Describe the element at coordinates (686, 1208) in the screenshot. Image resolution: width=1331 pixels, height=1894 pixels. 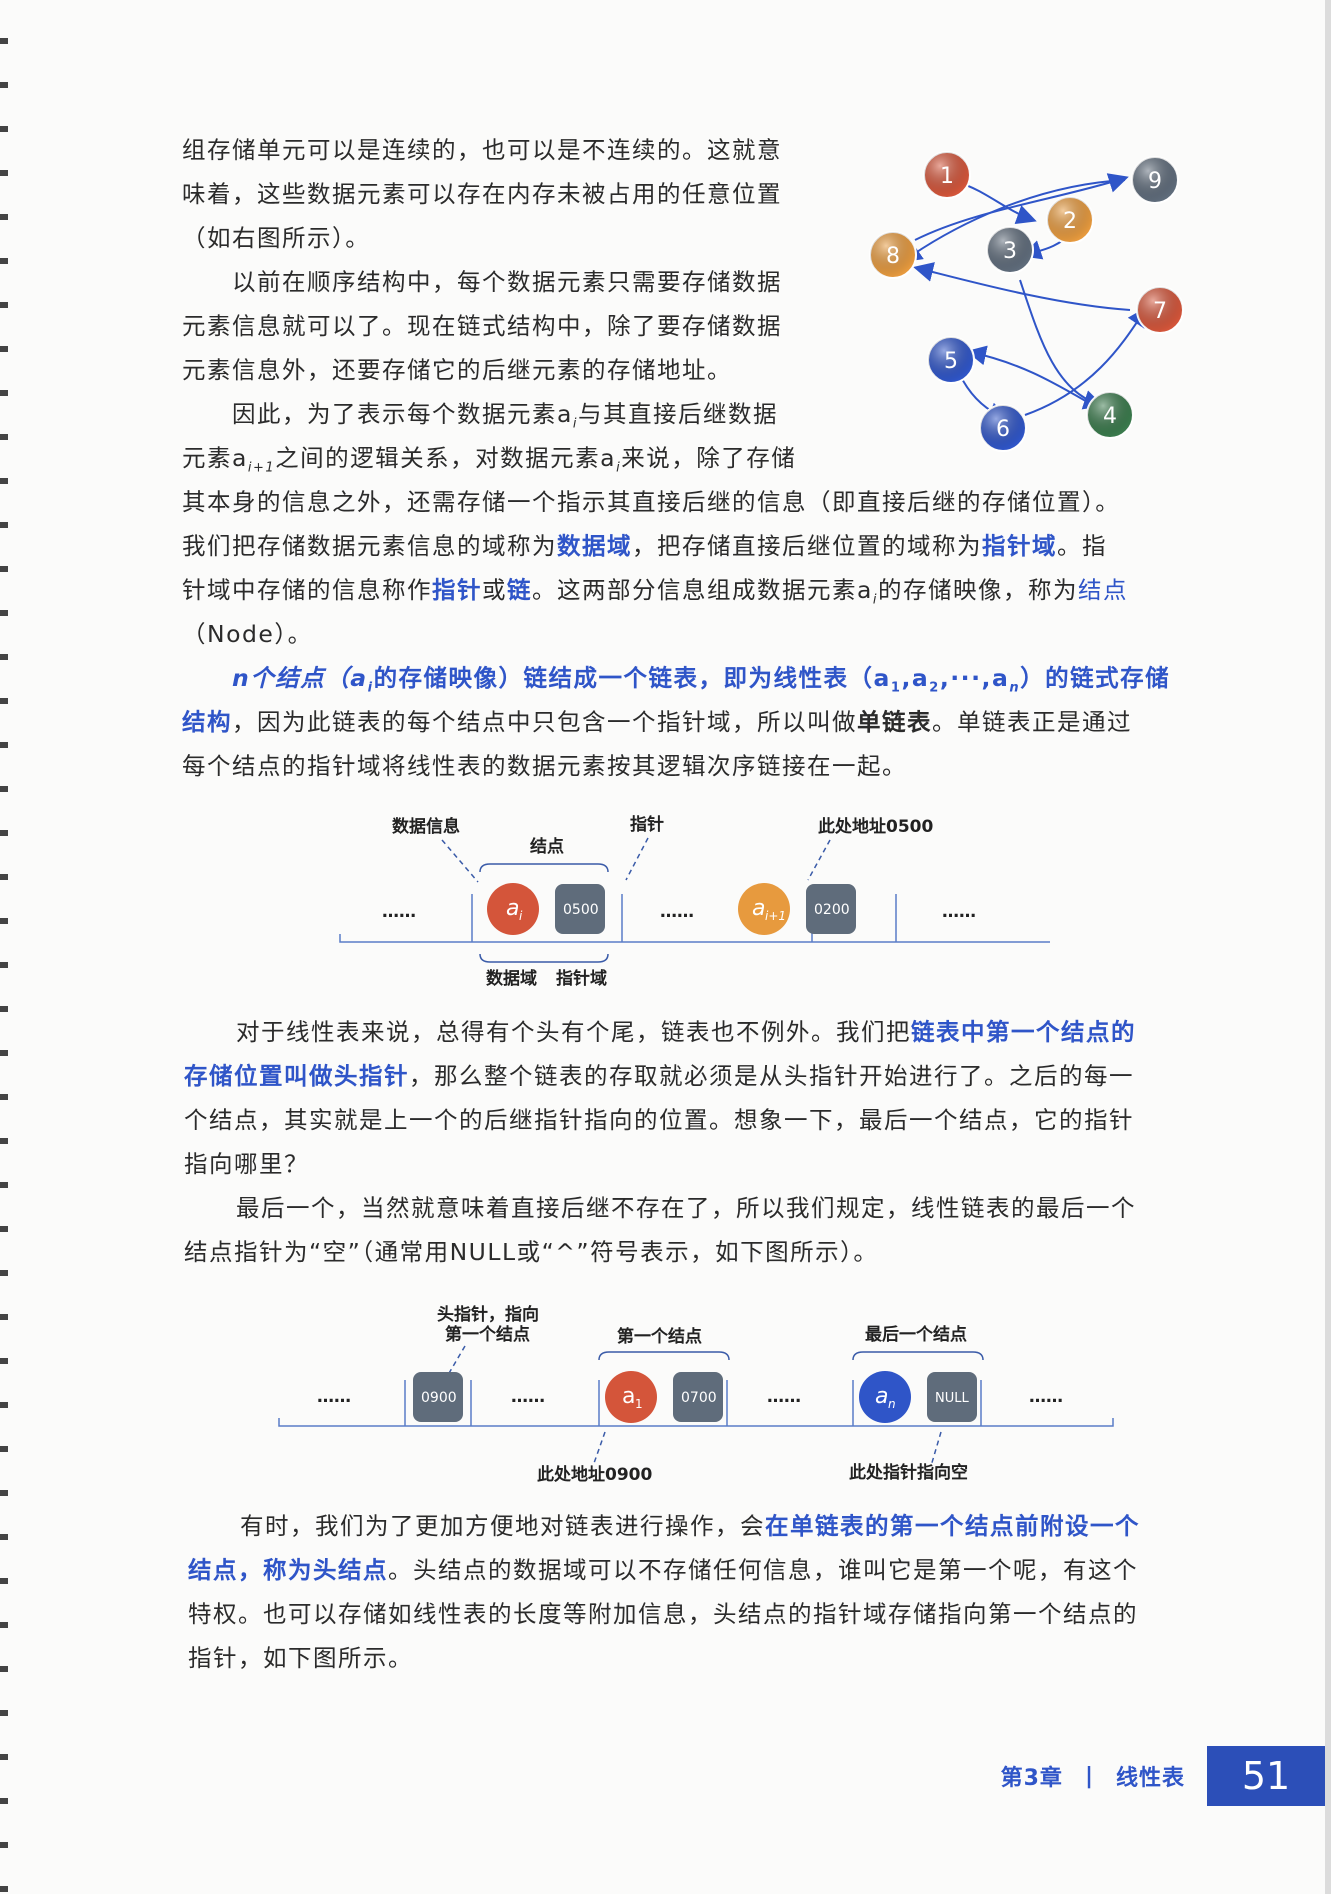
I see `para6-line1: 最后一个，当然就意味着直接后继不存在了，所以我们规定，线性链表的最后一个` at that location.